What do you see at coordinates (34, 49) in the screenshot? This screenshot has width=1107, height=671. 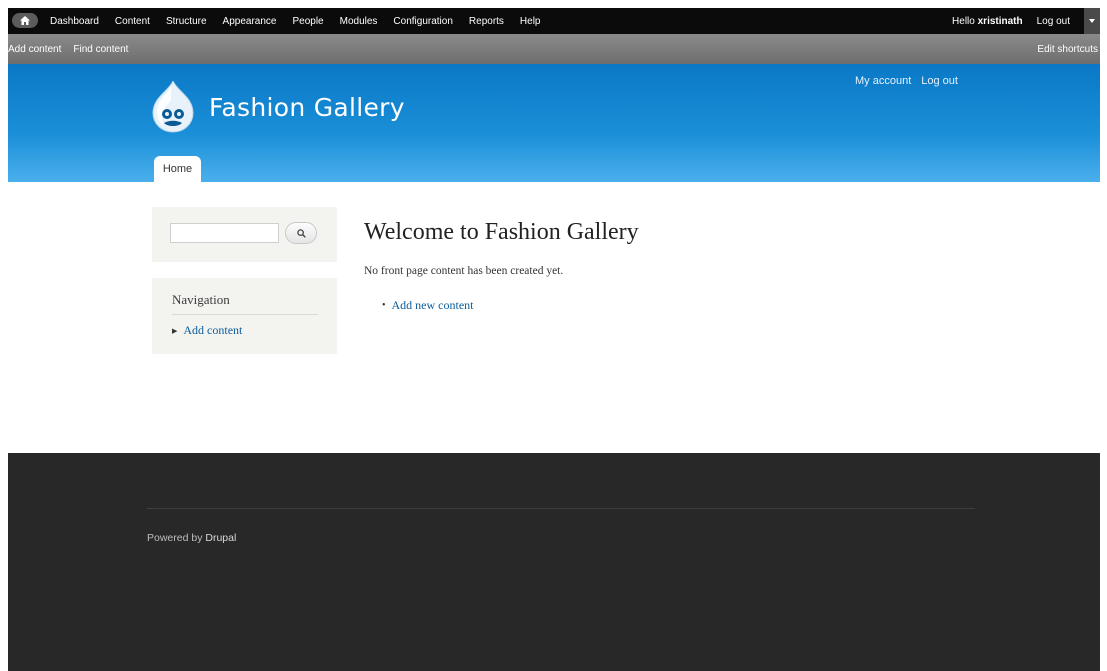 I see `shortcut-add-content: Add content` at bounding box center [34, 49].